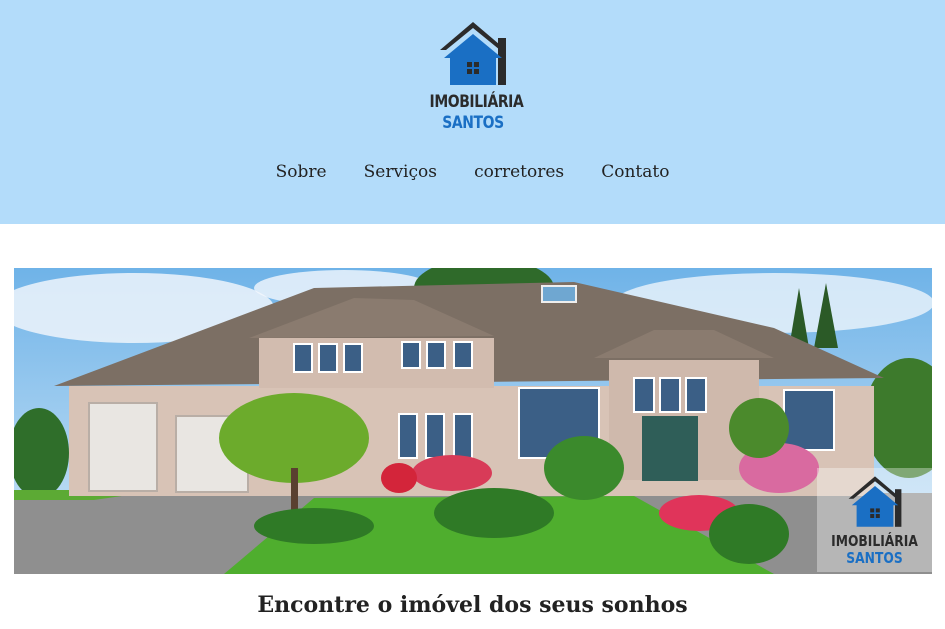 This screenshot has height=629, width=945. What do you see at coordinates (472, 605) in the screenshot?
I see `hero-tagline: Encontre o imóvel dos seus sonhos` at bounding box center [472, 605].